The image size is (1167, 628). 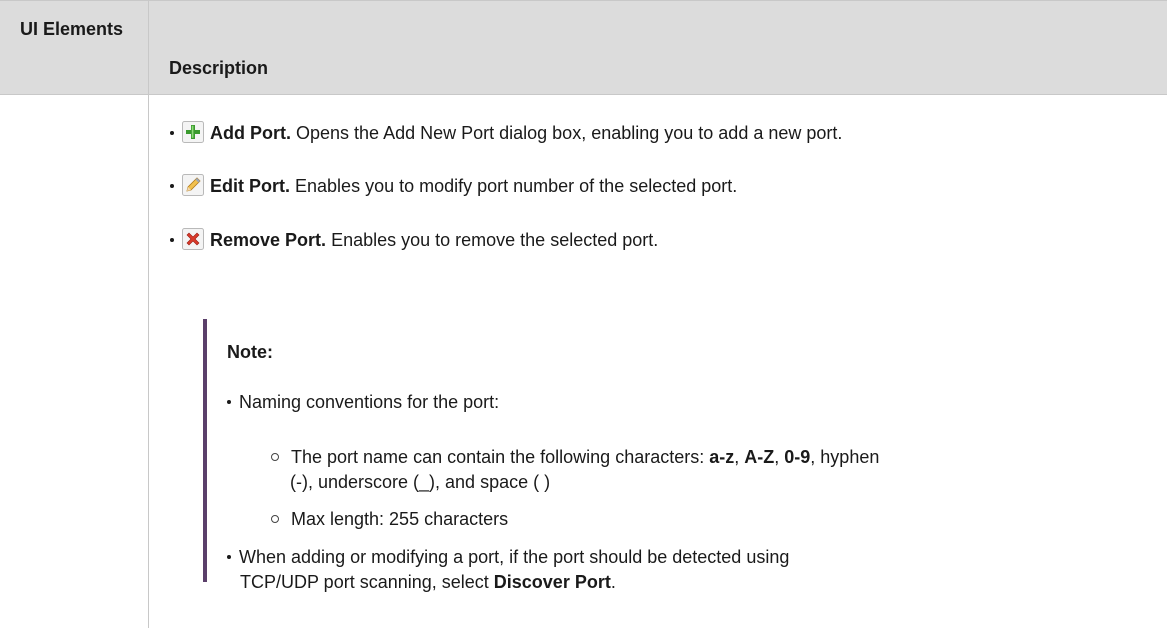 I want to click on column-divider, so click(x=148, y=314).